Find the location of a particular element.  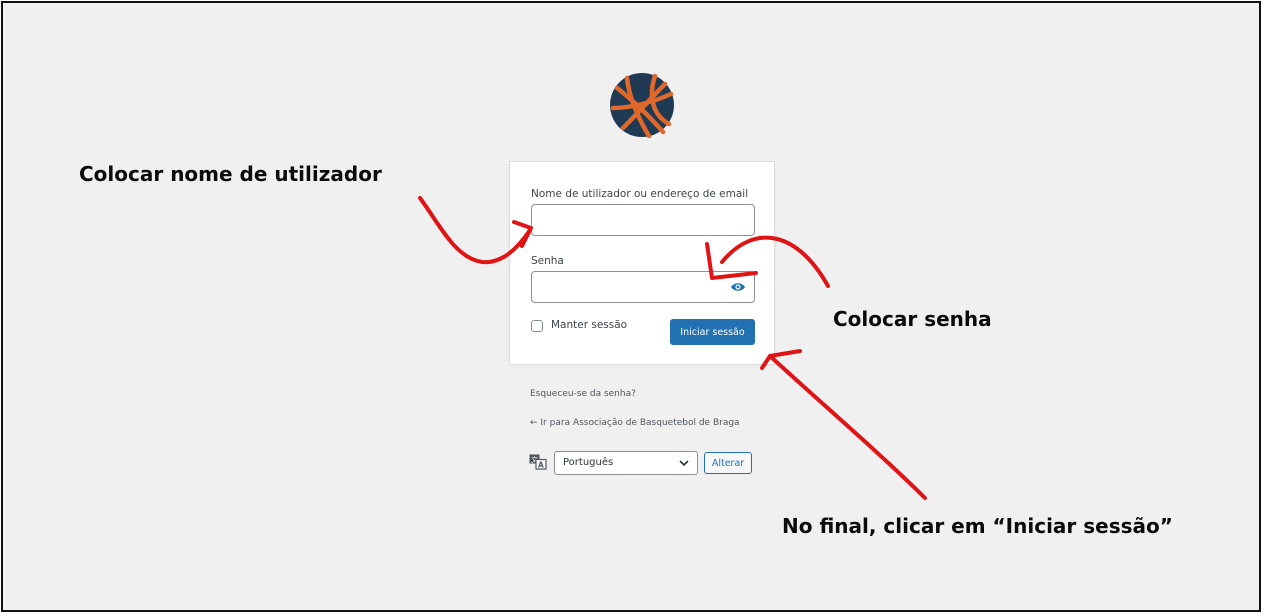

lost-password-link: Esqueceu-se da senha? is located at coordinates (583, 394).